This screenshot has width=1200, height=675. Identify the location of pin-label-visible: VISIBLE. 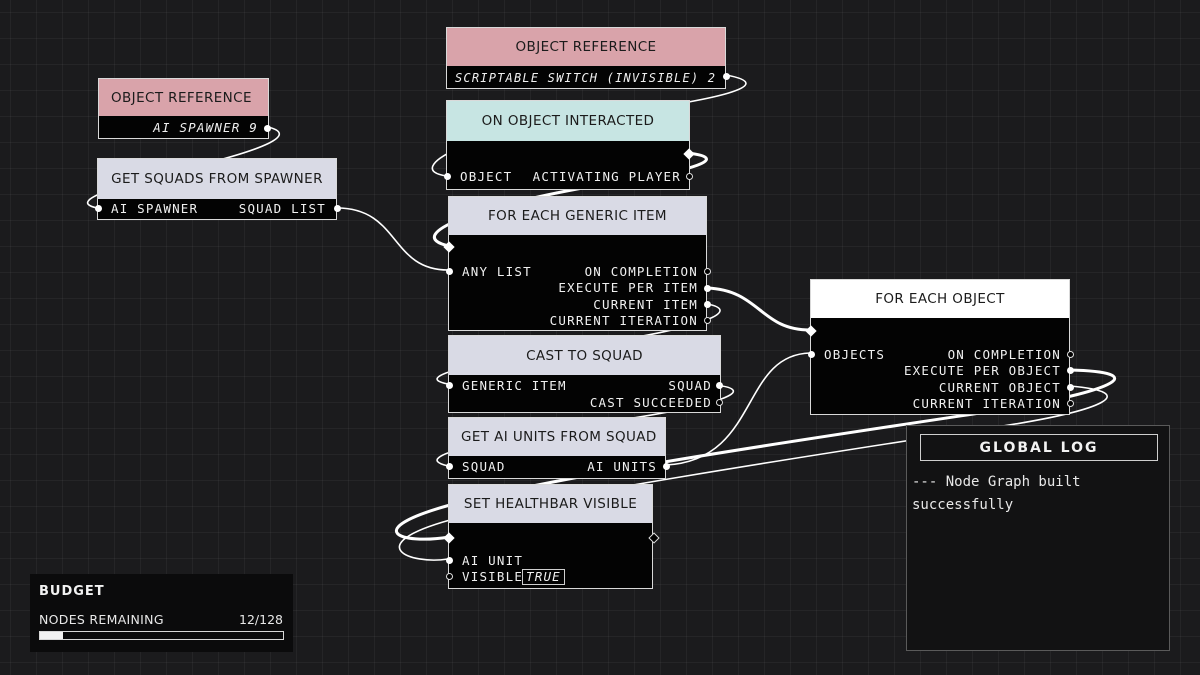
(493, 576).